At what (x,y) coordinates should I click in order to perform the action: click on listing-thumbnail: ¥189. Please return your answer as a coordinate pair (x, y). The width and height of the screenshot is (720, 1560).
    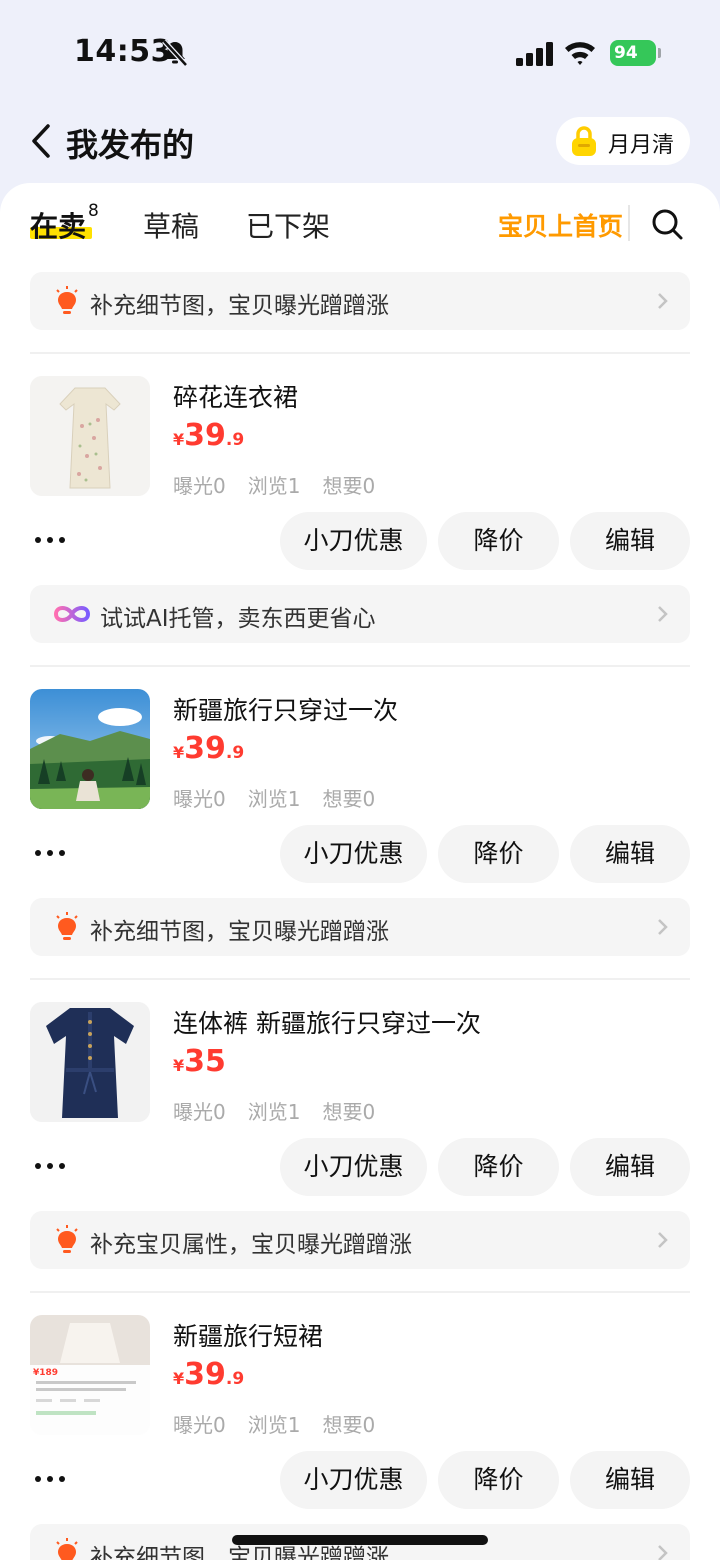
    Looking at the image, I should click on (90, 1375).